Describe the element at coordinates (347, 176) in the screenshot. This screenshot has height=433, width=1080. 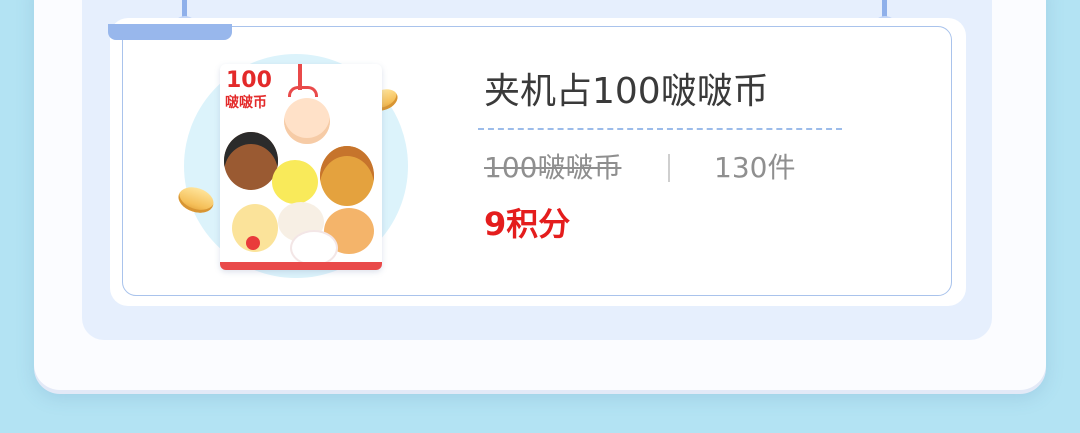
I see `character-dog-icon` at that location.